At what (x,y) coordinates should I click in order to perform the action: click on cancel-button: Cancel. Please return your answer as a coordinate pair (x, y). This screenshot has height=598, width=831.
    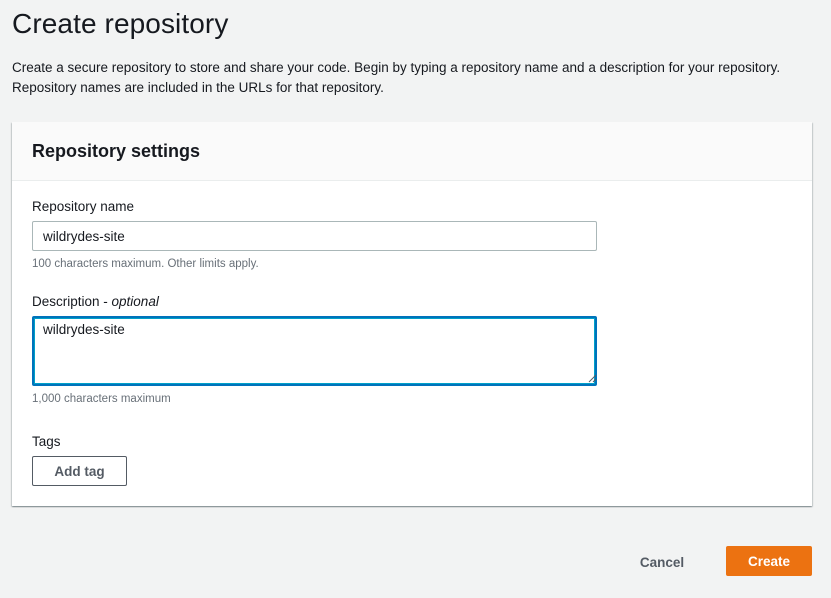
    Looking at the image, I should click on (662, 562).